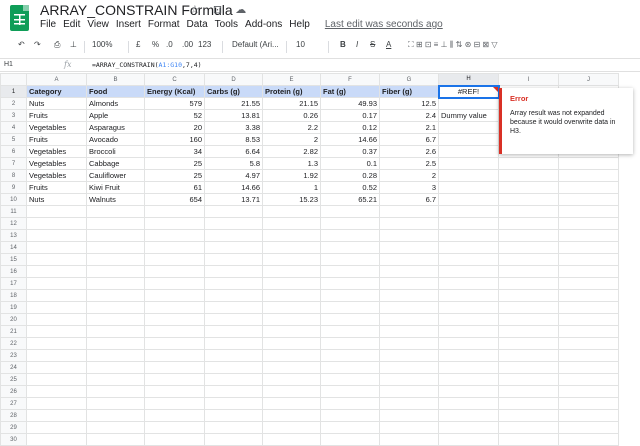  What do you see at coordinates (164, 24) in the screenshot?
I see `menu-item-format: Format` at bounding box center [164, 24].